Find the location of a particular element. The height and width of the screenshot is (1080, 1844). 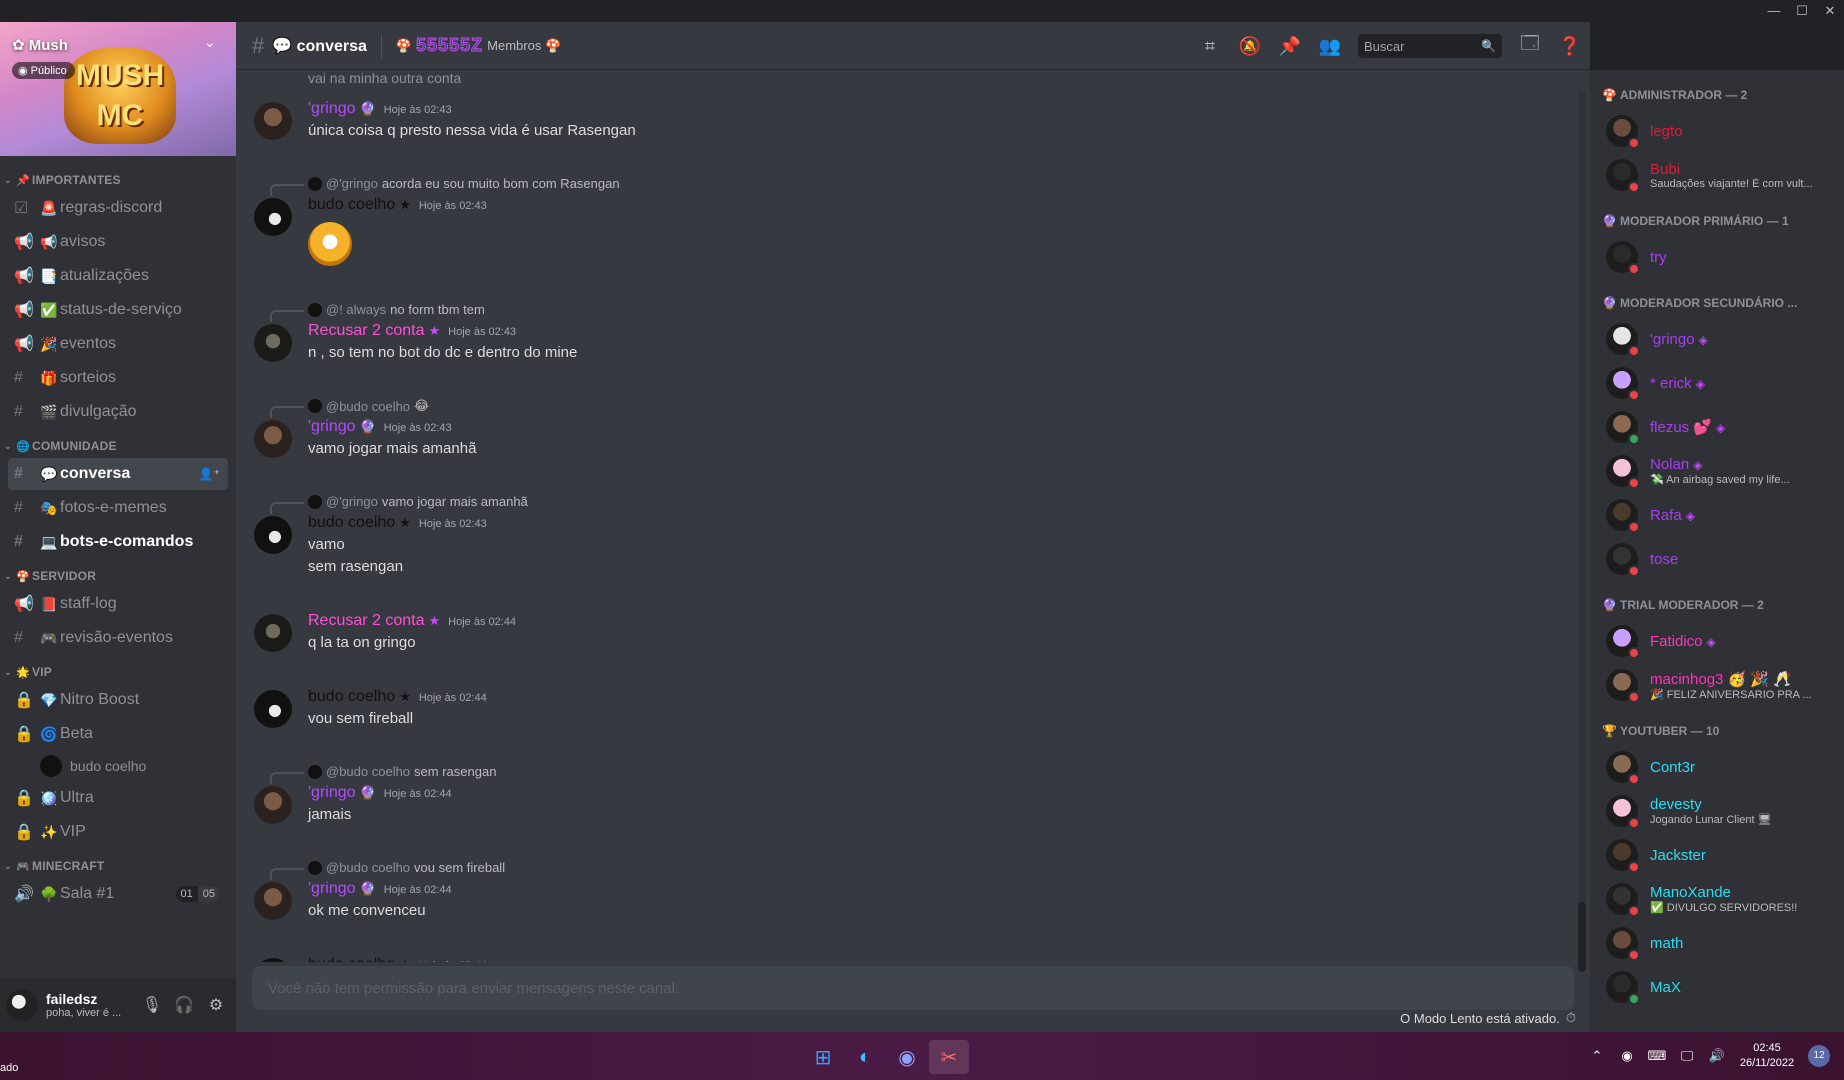

category-header: ⌄ 🌐 COMUNIDADE is located at coordinates (118, 446).